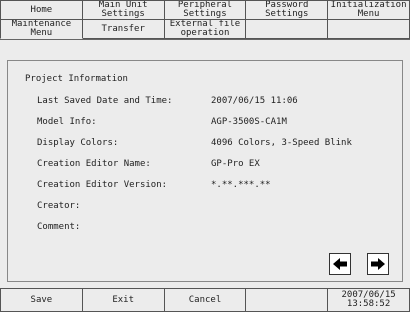  What do you see at coordinates (369, 10) in the screenshot?
I see `tab-initialization-menu: Initialization Menu` at bounding box center [369, 10].